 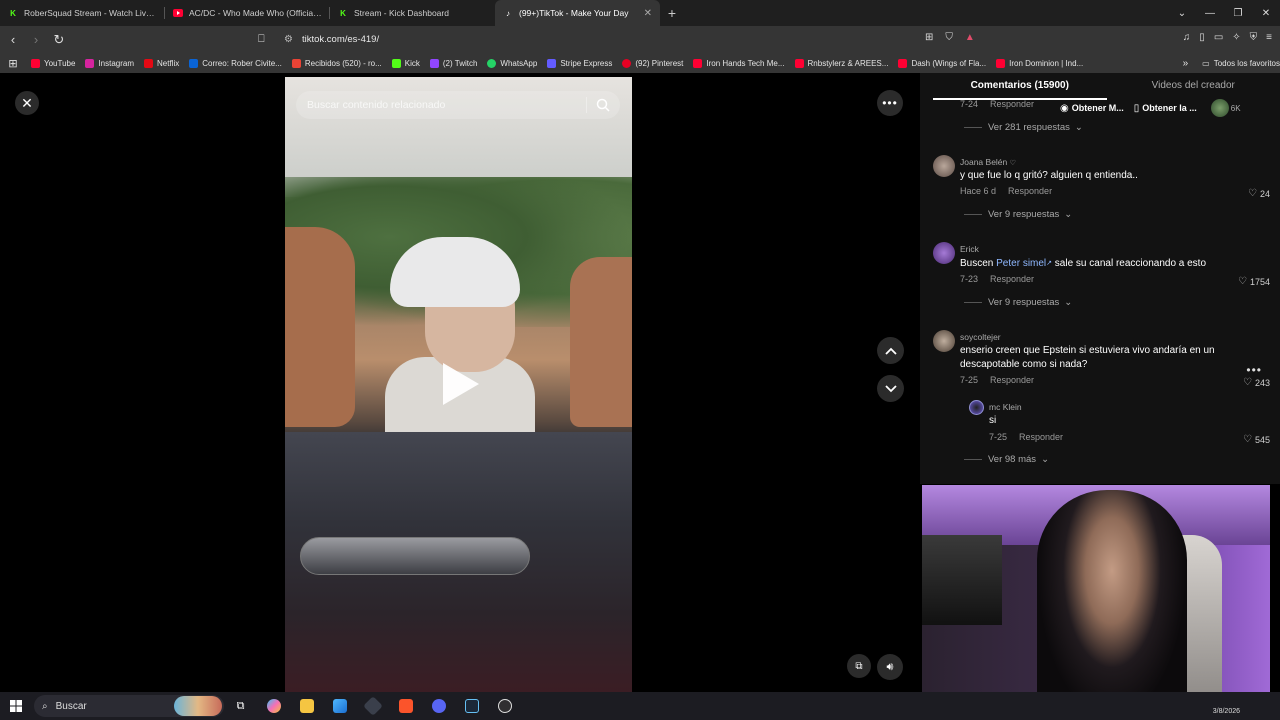 I want to click on close-viewer-button: ✕, so click(x=27, y=103).